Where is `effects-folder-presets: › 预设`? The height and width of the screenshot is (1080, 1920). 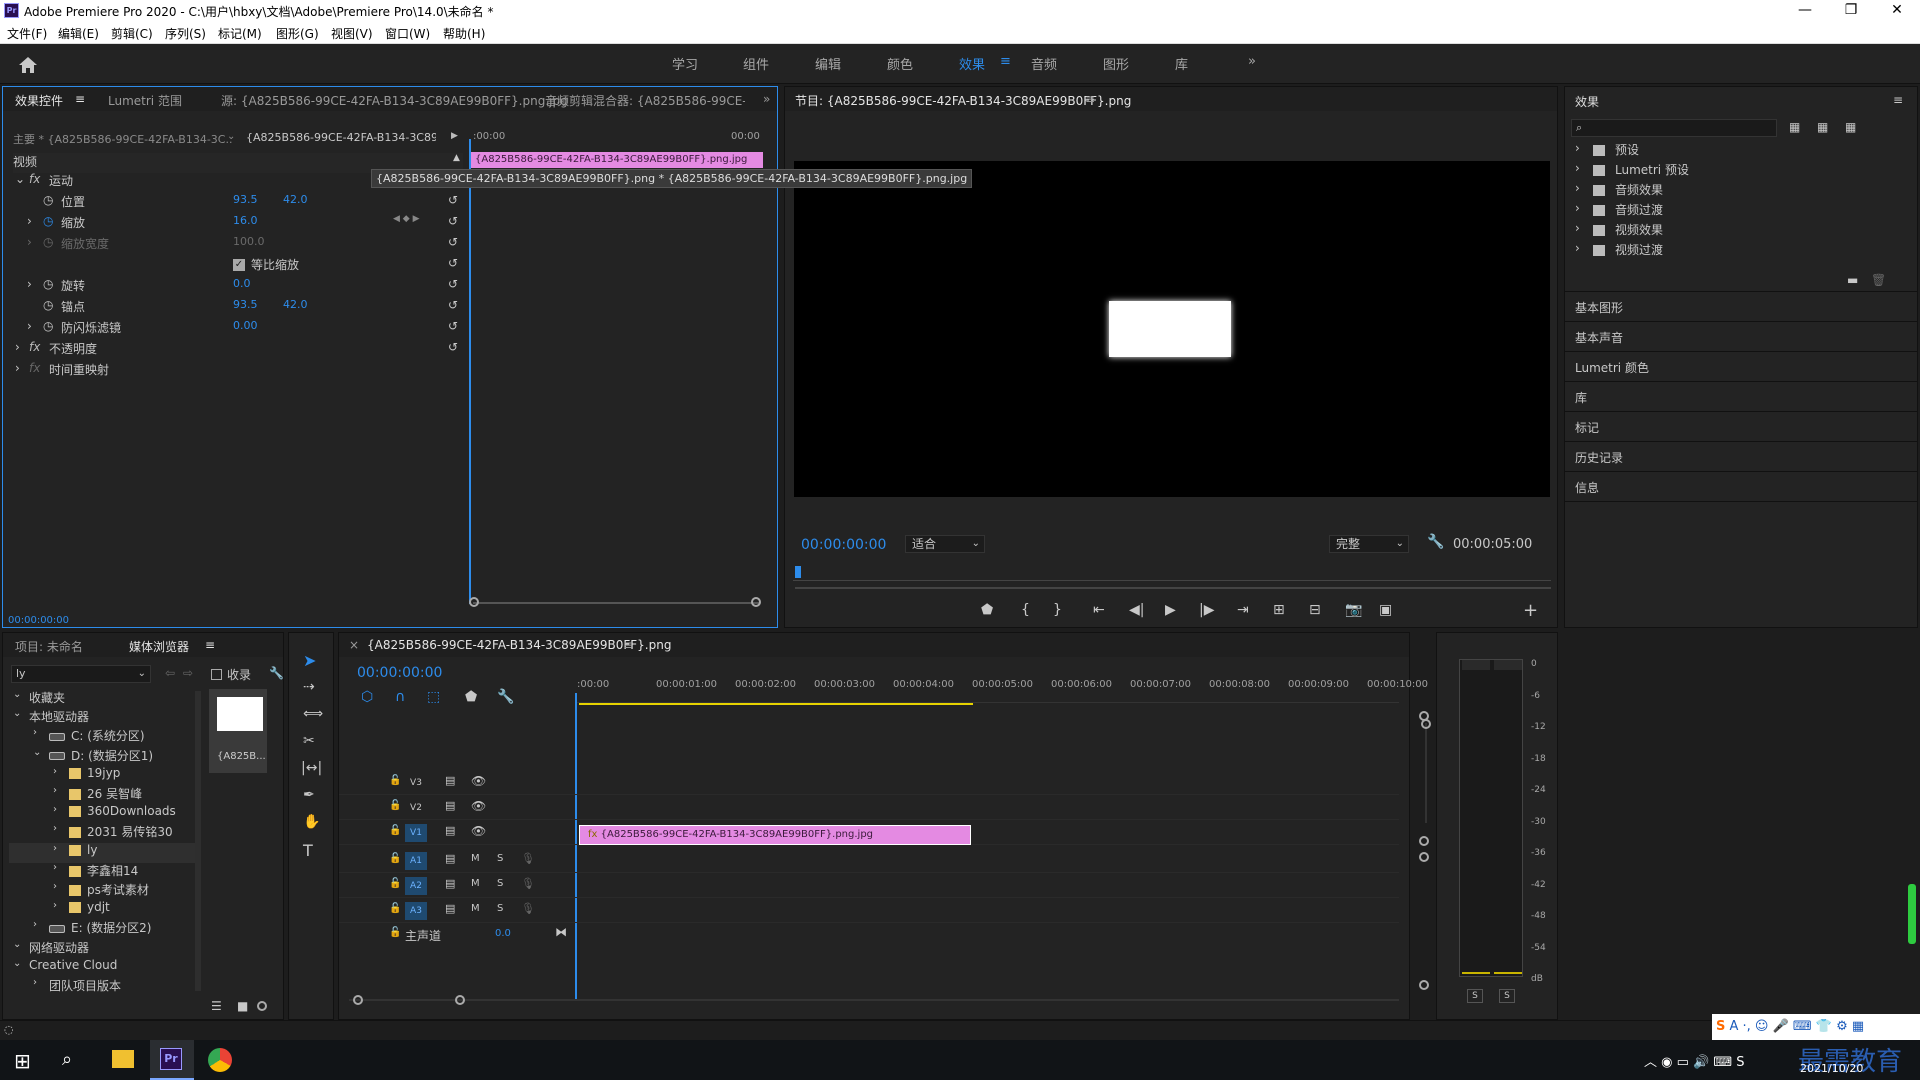
effects-folder-presets: › 预设 is located at coordinates (1741, 151).